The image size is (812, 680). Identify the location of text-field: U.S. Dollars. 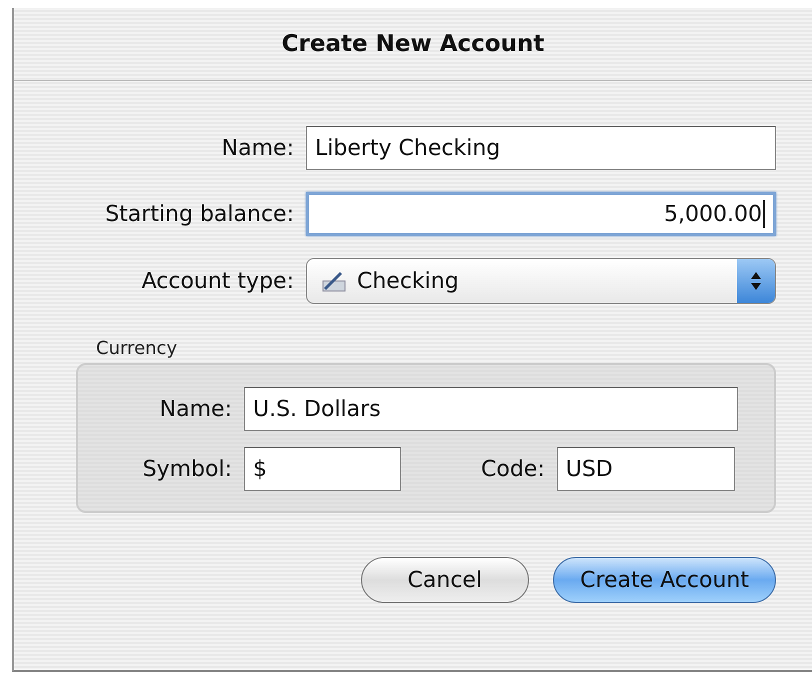
(491, 409).